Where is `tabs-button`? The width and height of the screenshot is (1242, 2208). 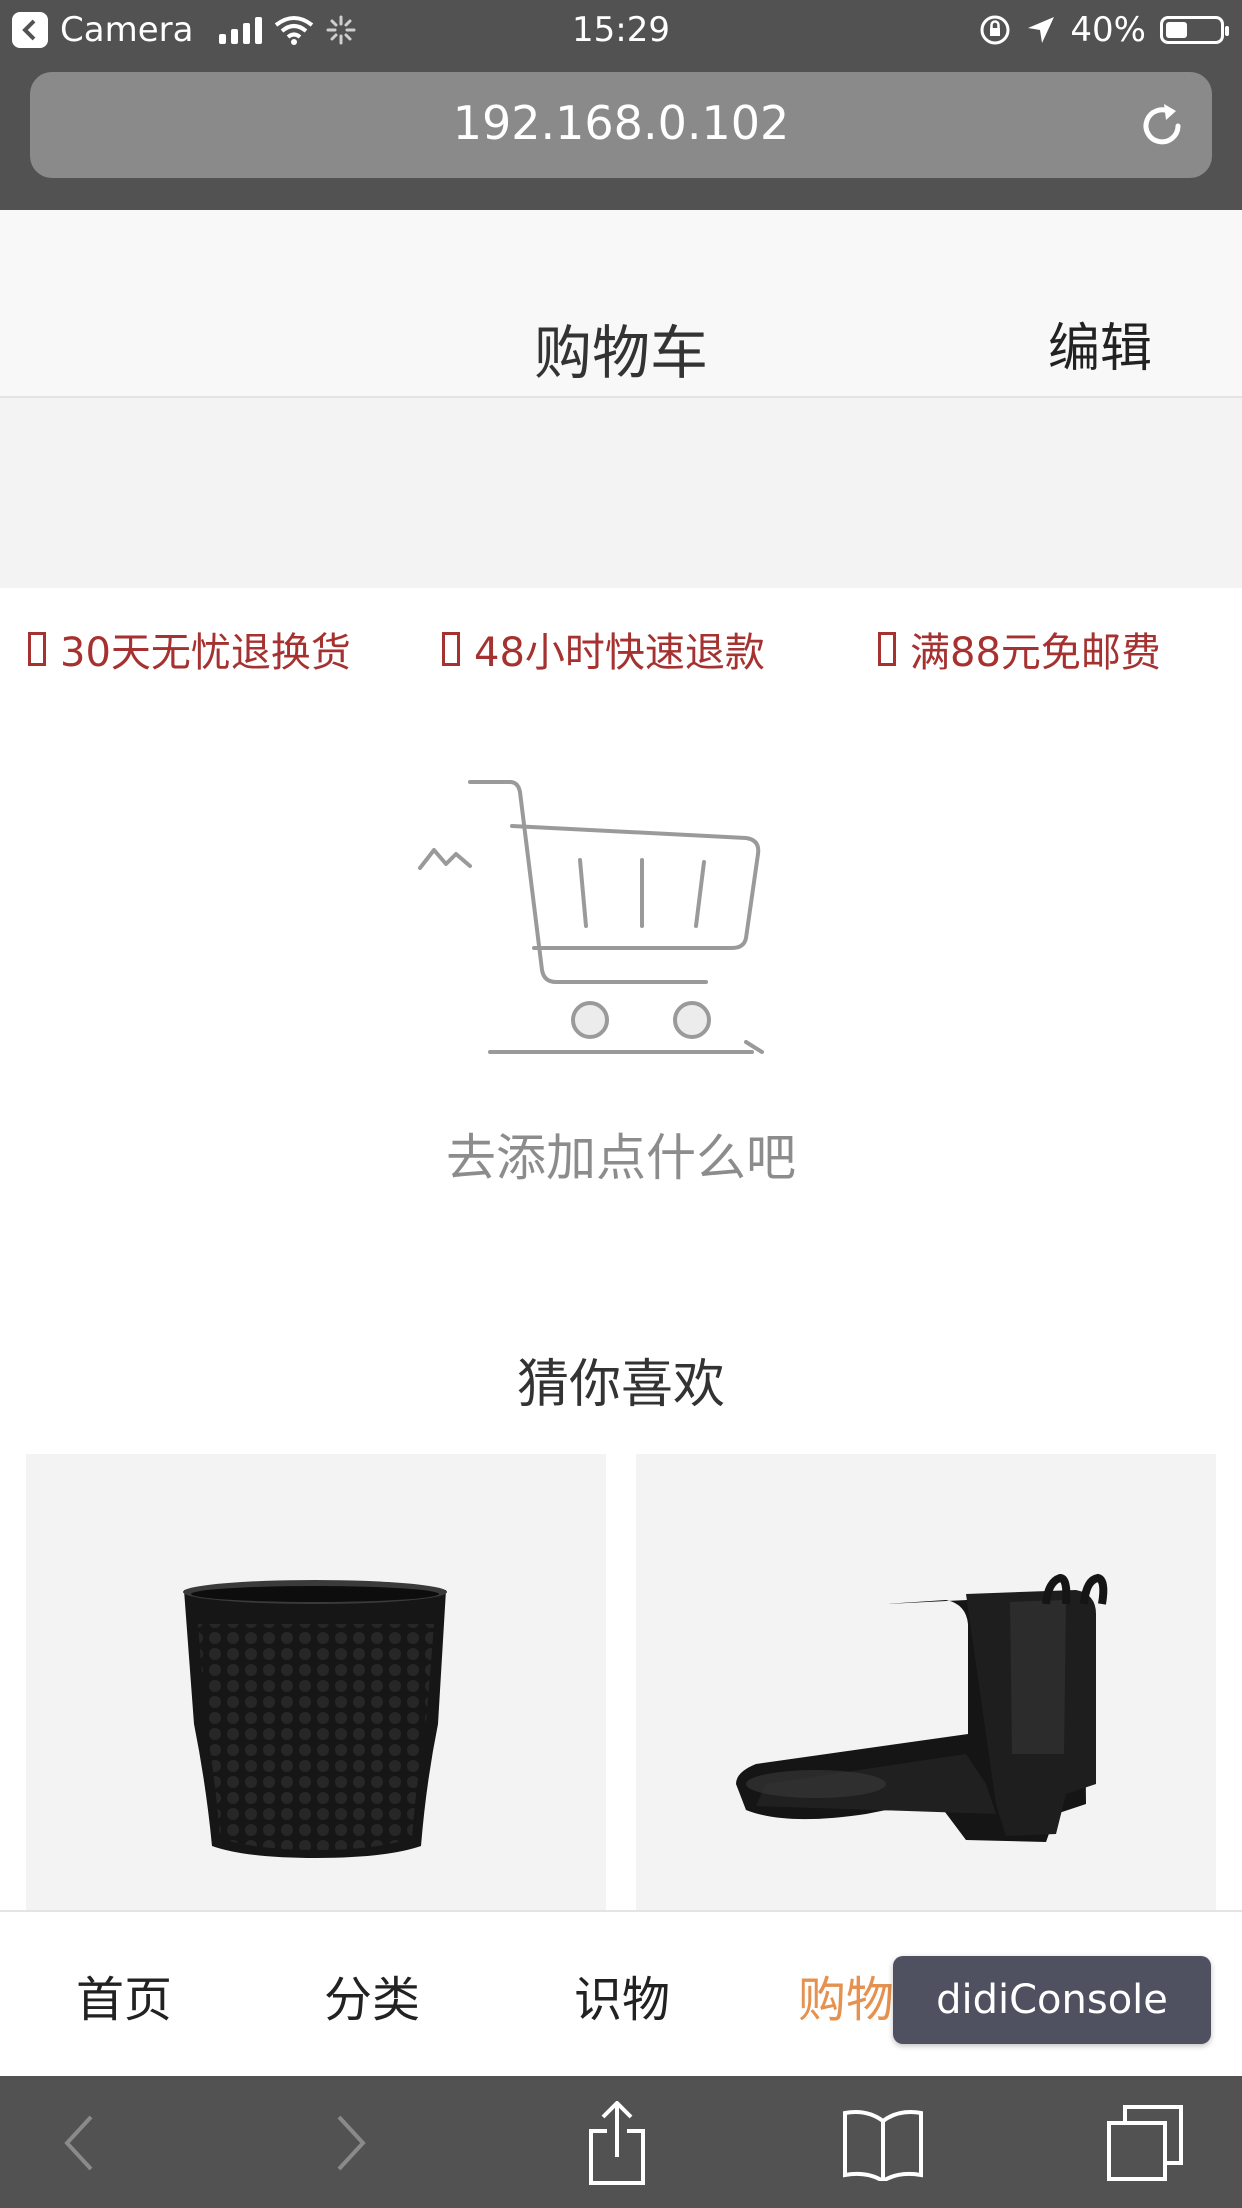 tabs-button is located at coordinates (1145, 2143).